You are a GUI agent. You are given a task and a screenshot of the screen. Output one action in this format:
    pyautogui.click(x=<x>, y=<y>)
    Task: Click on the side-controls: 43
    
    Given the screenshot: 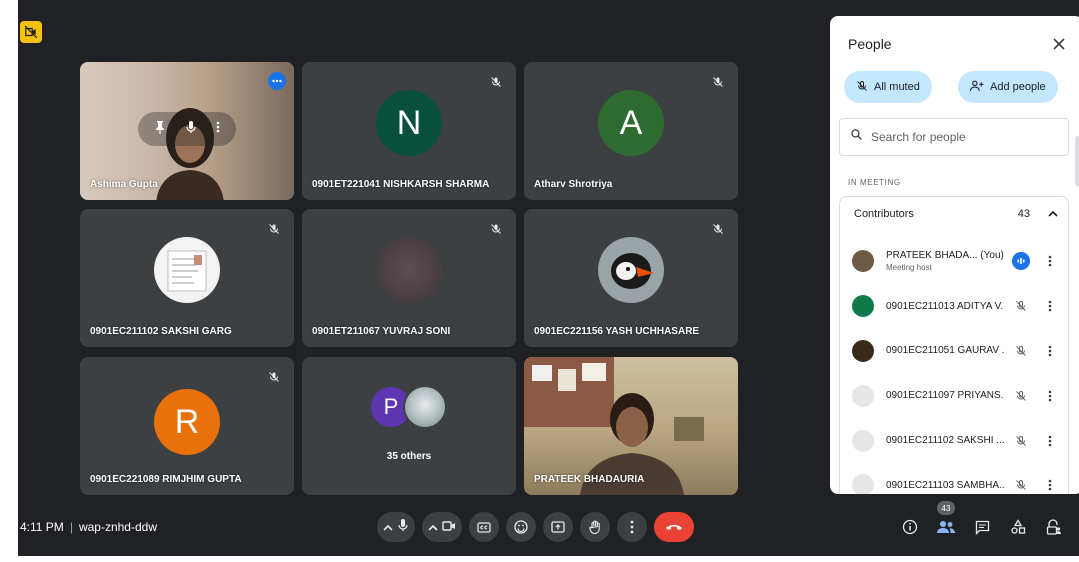 What is the action you would take?
    pyautogui.click(x=982, y=521)
    